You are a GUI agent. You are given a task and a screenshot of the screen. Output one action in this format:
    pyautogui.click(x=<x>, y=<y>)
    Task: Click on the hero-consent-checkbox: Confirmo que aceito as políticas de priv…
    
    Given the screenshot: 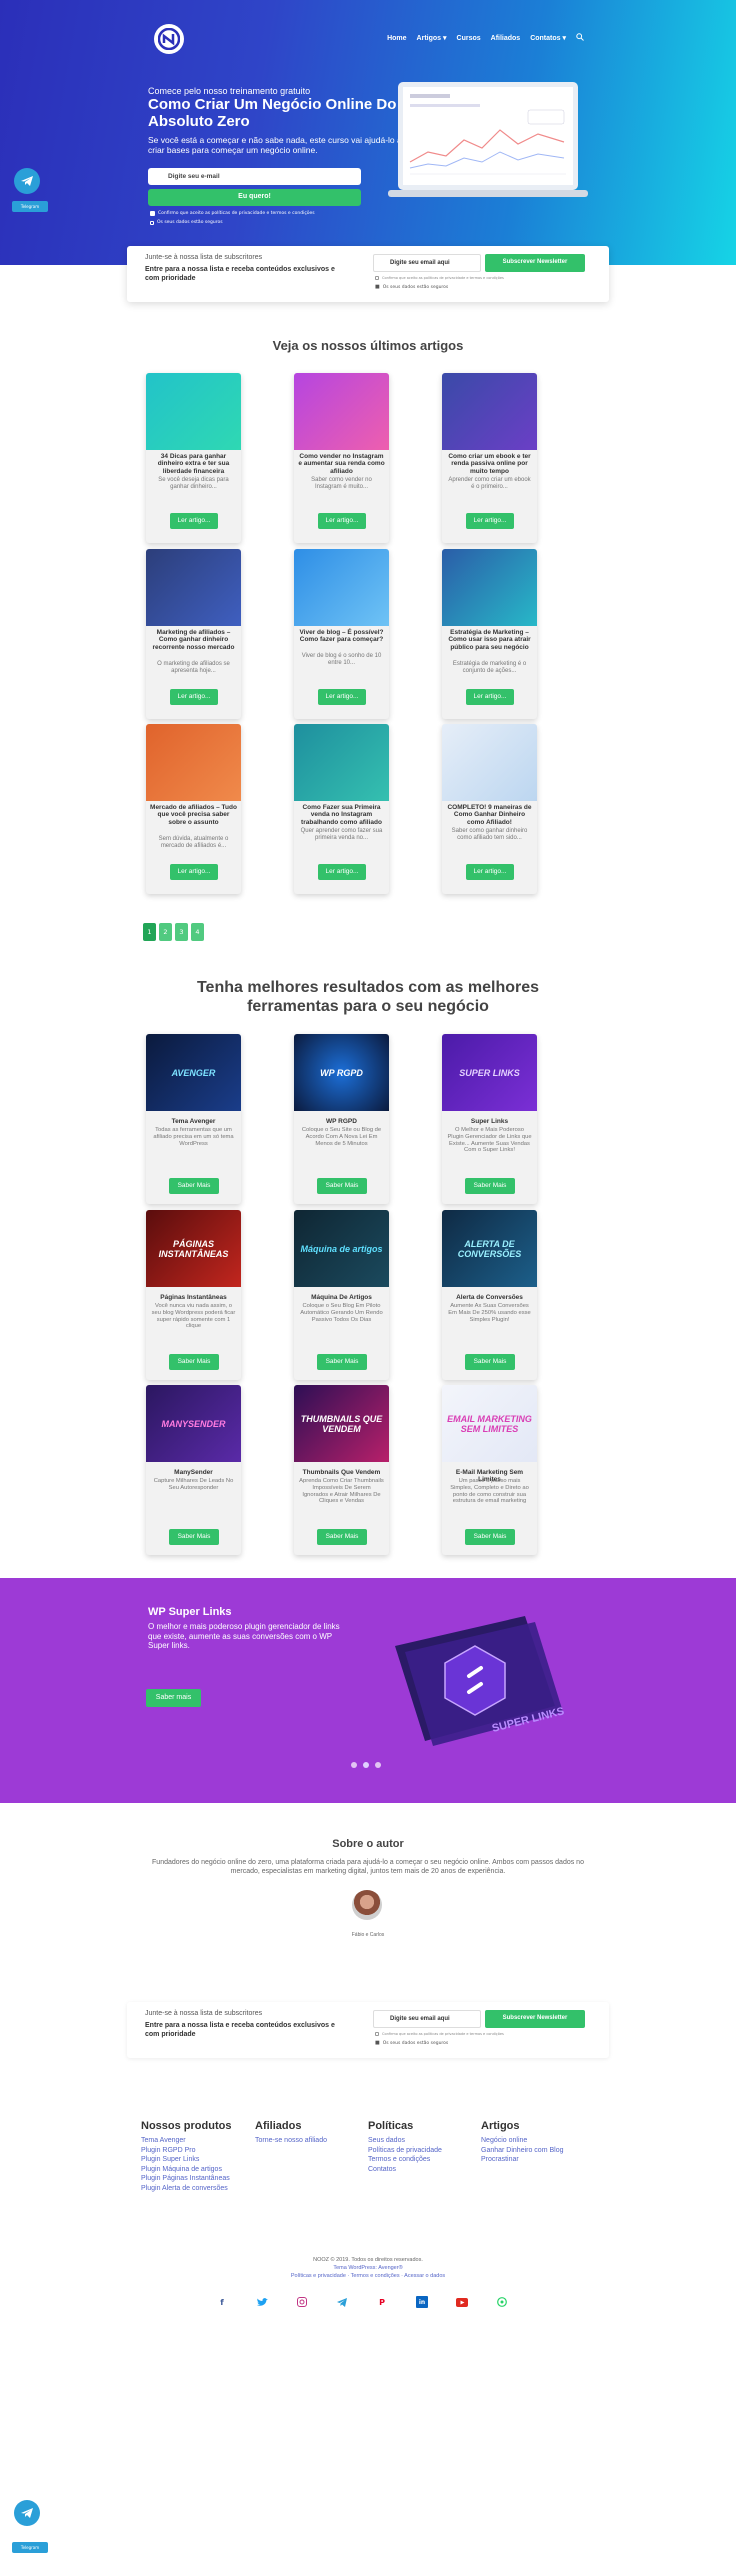 What is the action you would take?
    pyautogui.click(x=232, y=213)
    